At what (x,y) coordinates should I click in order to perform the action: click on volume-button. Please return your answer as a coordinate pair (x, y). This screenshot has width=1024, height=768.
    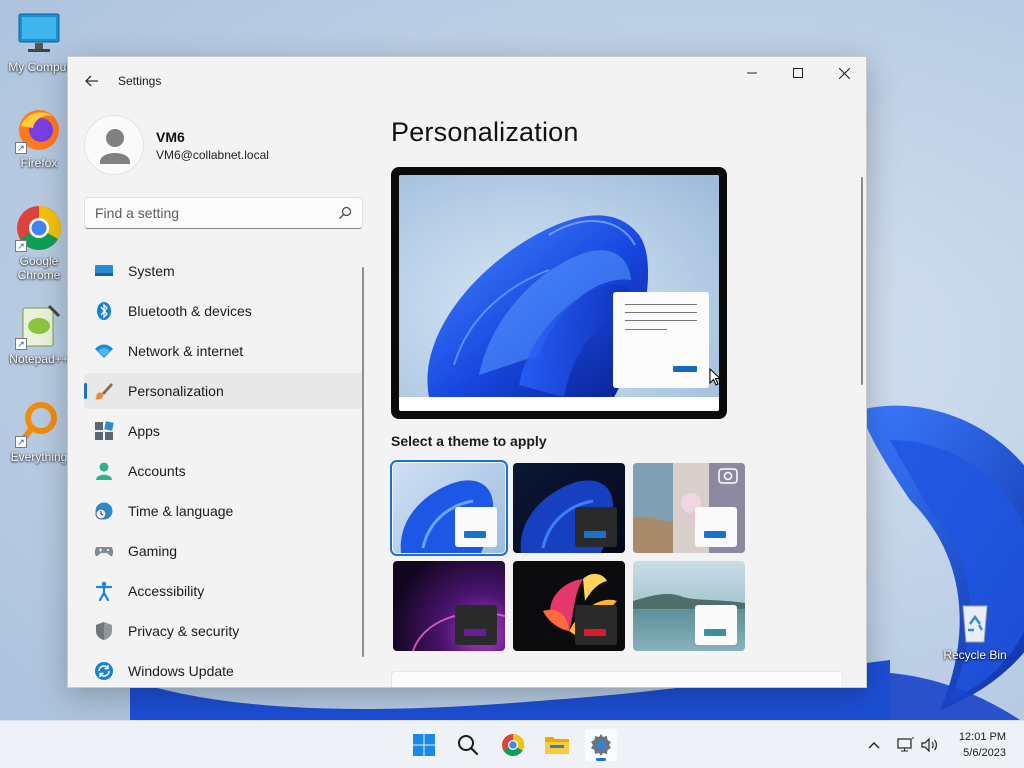
    Looking at the image, I should click on (930, 745).